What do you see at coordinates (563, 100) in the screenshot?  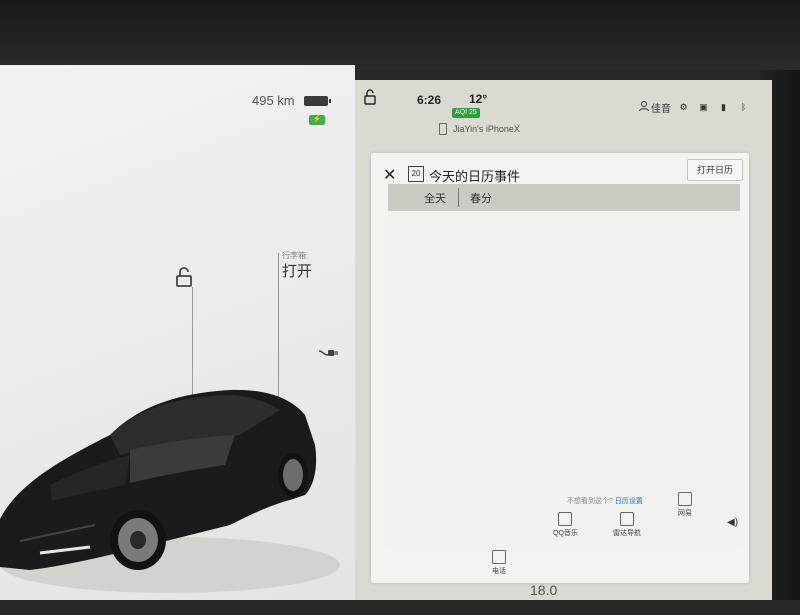 I see `status-bar: 6:26 12° AQI 25 佳音 ⚙ ▣ ▮ ᛒ` at bounding box center [563, 100].